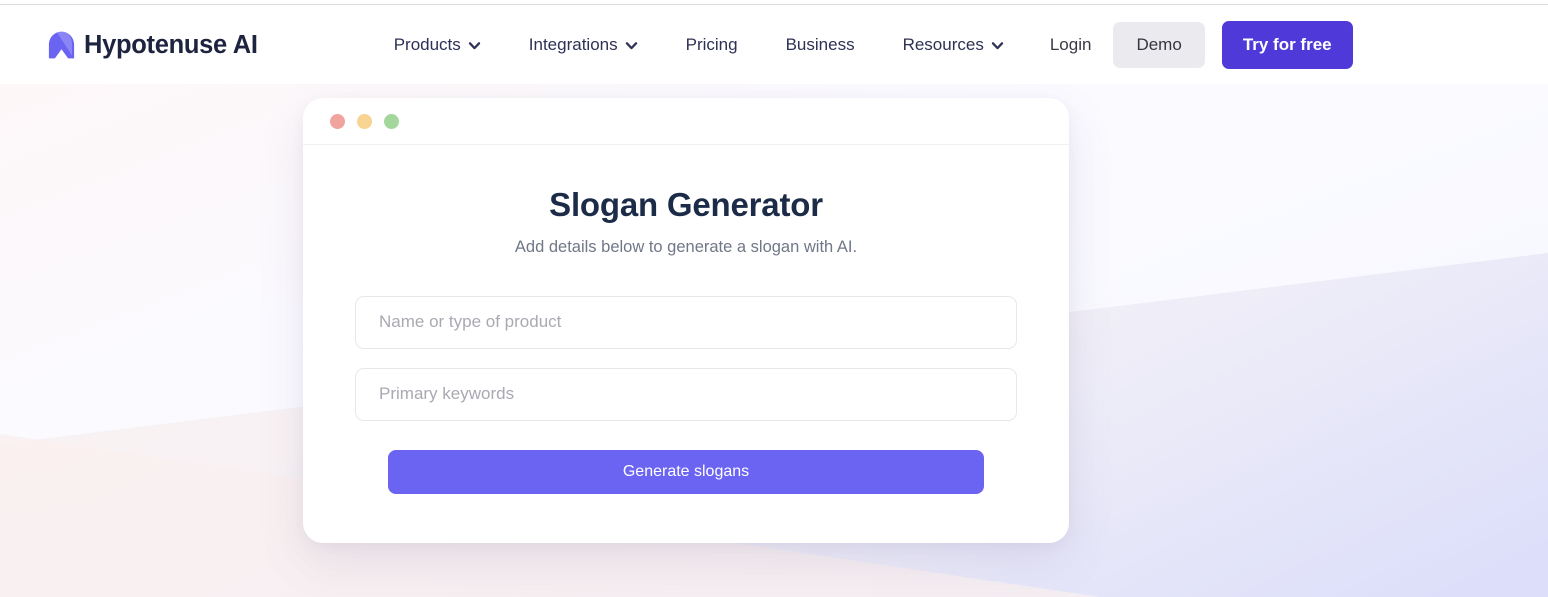 Image resolution: width=1548 pixels, height=597 pixels. I want to click on browser-chrome-edge, so click(774, 2).